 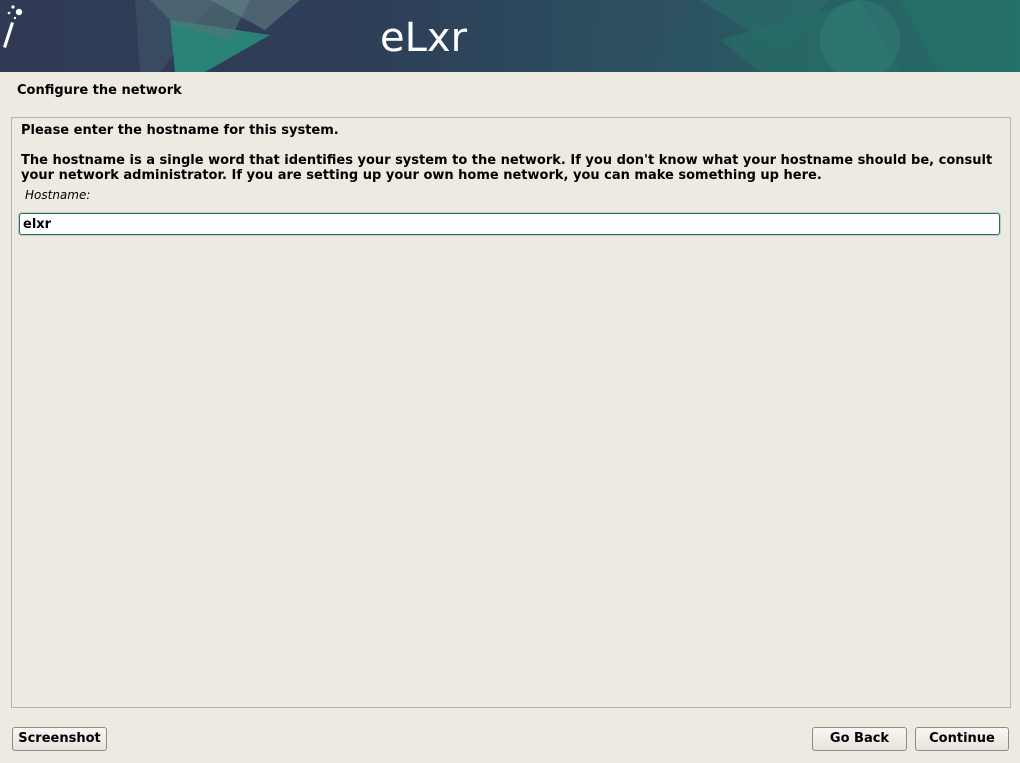 What do you see at coordinates (58, 195) in the screenshot?
I see `hostname-label: Hostname:` at bounding box center [58, 195].